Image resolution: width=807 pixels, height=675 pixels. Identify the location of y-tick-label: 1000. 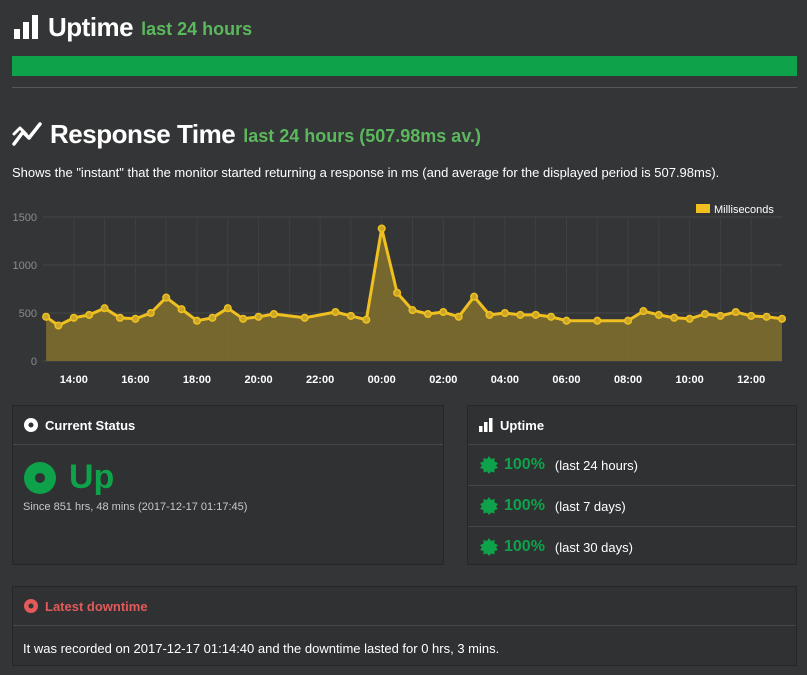
(25, 266).